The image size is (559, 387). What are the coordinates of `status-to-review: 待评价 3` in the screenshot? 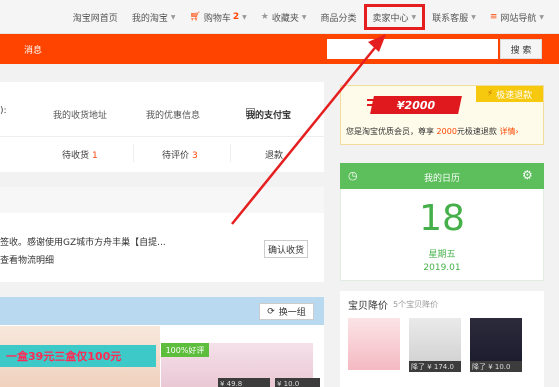 It's located at (180, 154).